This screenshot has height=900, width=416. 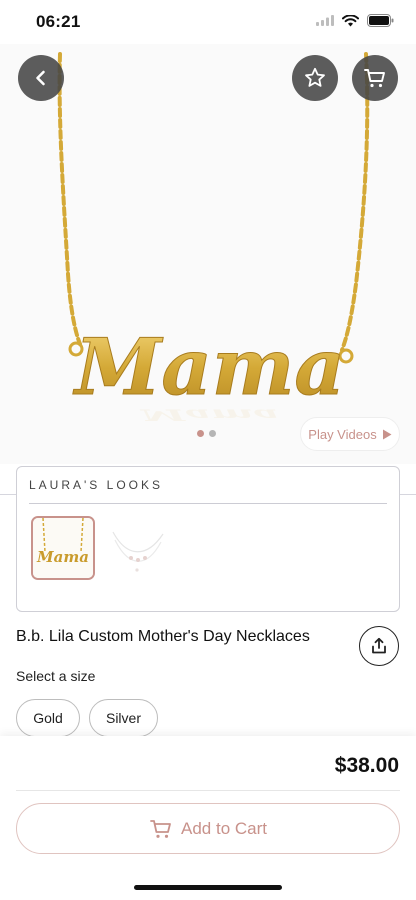 What do you see at coordinates (96, 485) in the screenshot?
I see `looks-title: LAURA'S LOOKS` at bounding box center [96, 485].